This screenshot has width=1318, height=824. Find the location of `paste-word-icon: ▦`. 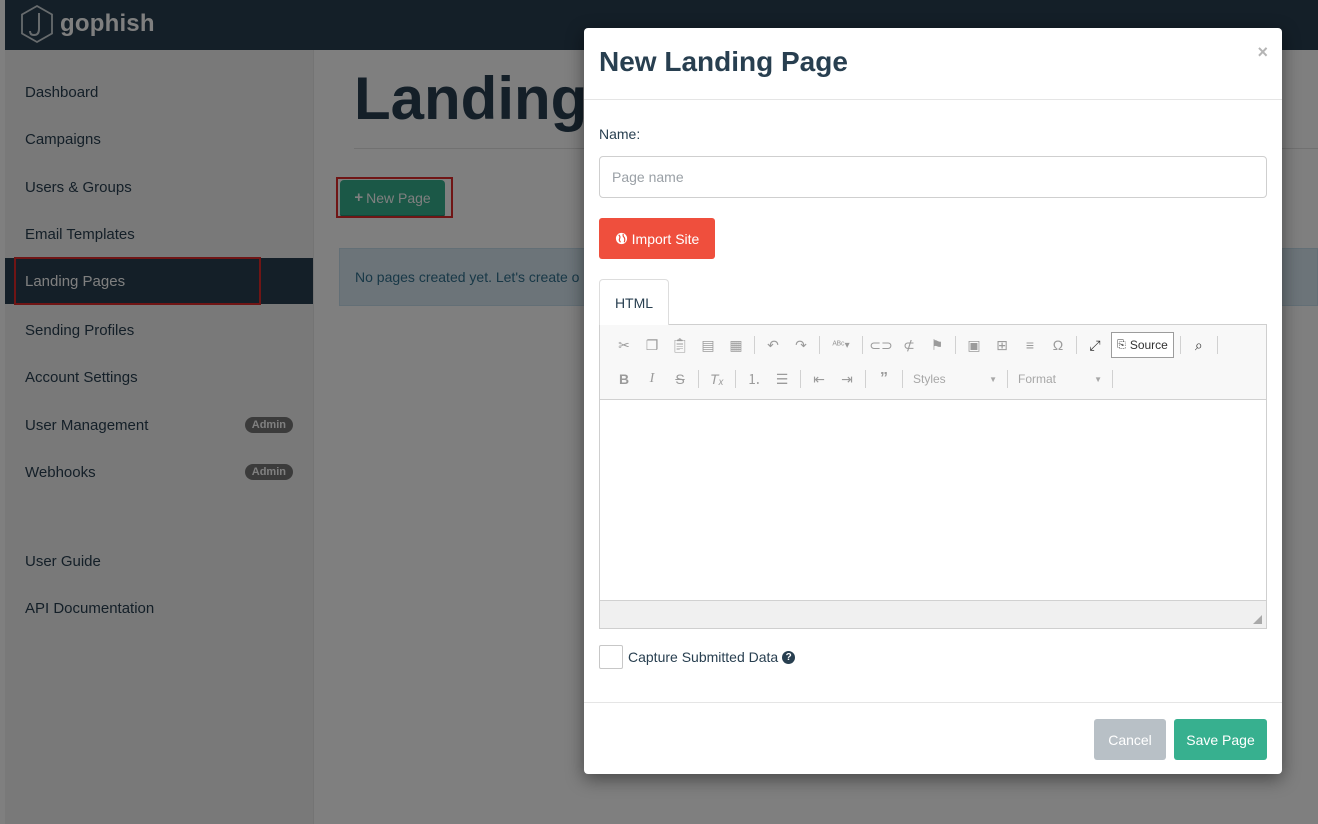

paste-word-icon: ▦ is located at coordinates (736, 345).